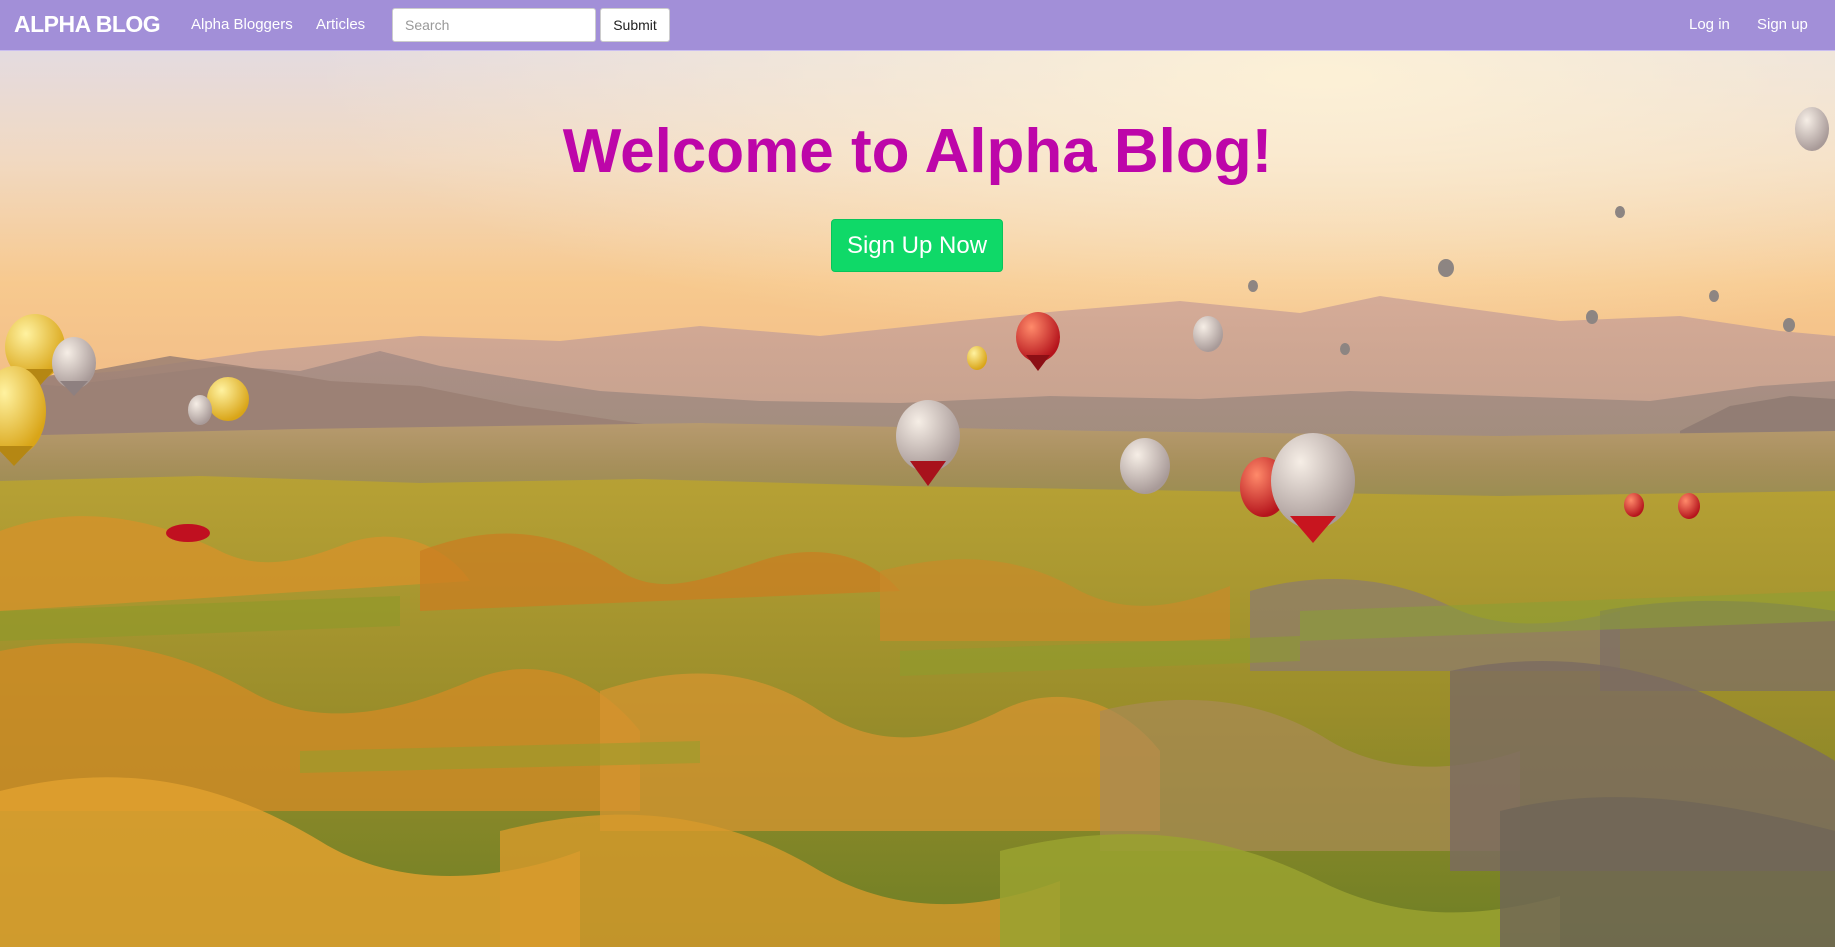 This screenshot has width=1835, height=947. Describe the element at coordinates (917, 245) in the screenshot. I see `sign-up-now-button: Sign Up Now` at that location.